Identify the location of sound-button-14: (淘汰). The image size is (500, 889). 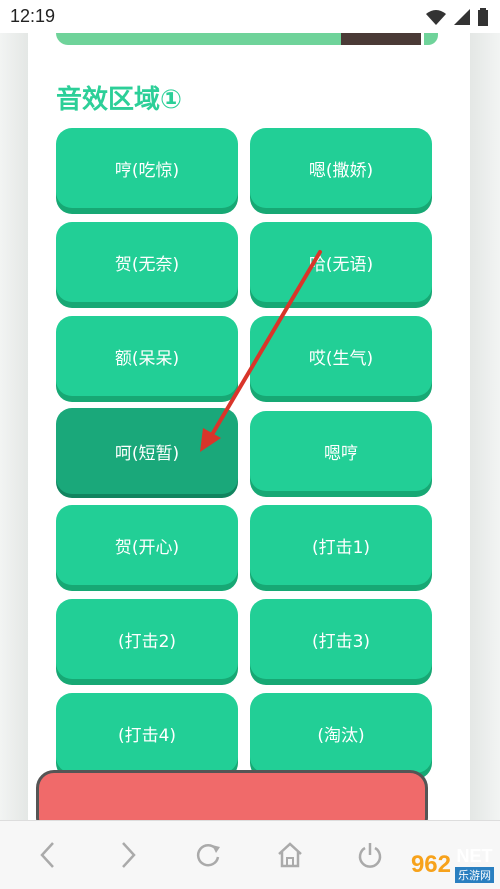
(341, 733).